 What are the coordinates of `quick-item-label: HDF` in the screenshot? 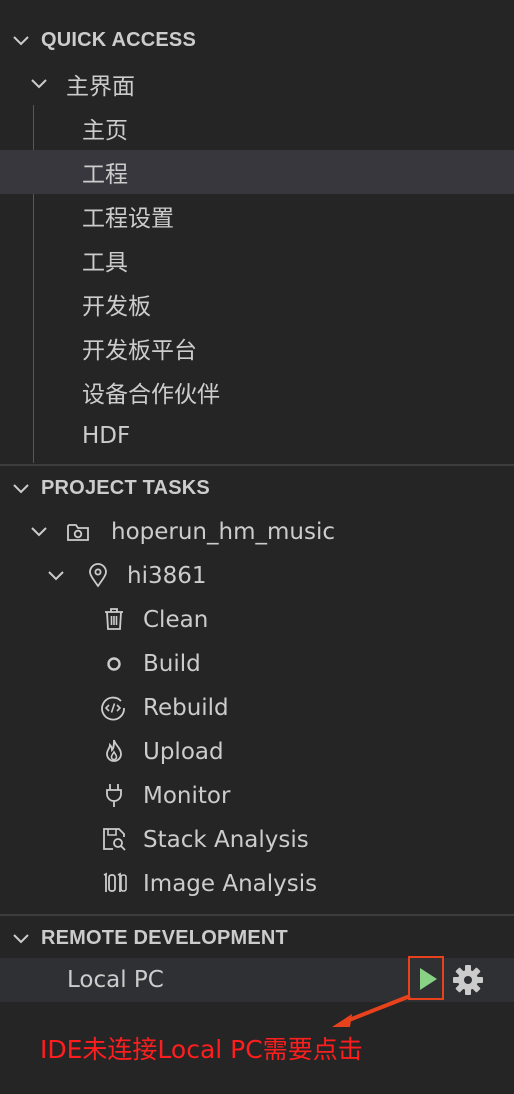 It's located at (106, 436).